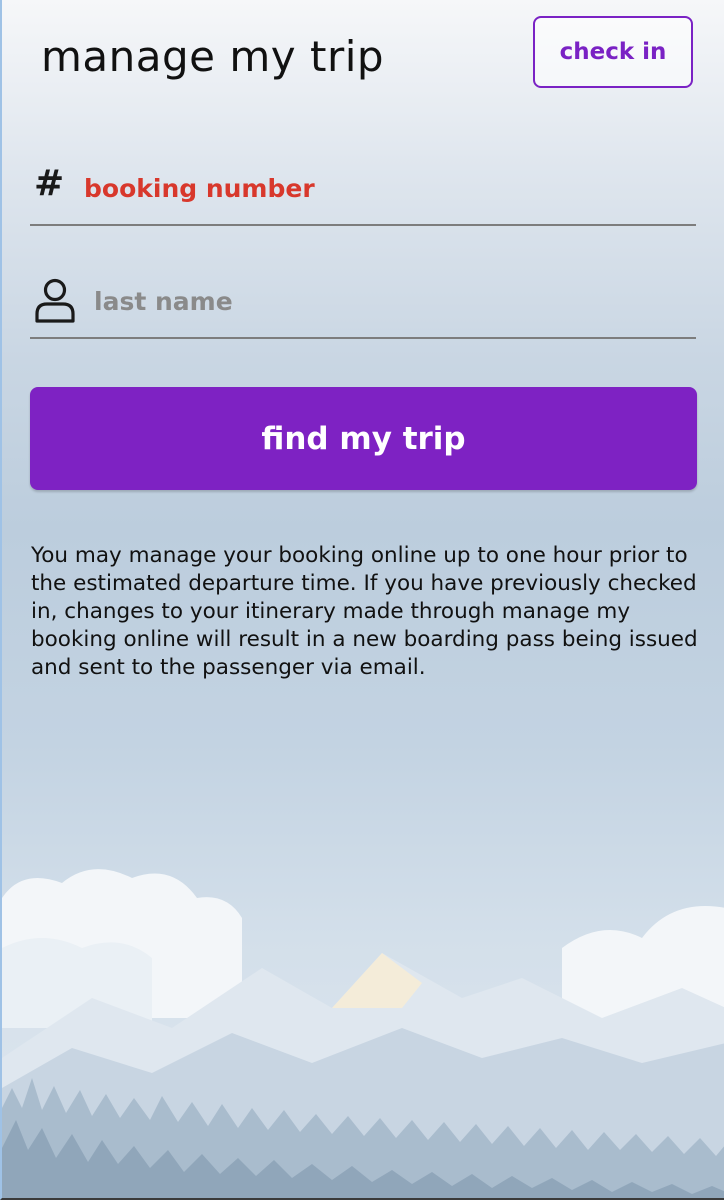  Describe the element at coordinates (613, 52) in the screenshot. I see `check-in-button: check in` at that location.